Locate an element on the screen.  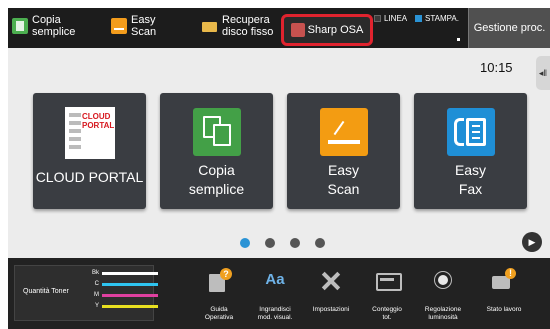
page-indicator is located at coordinates (290, 243).